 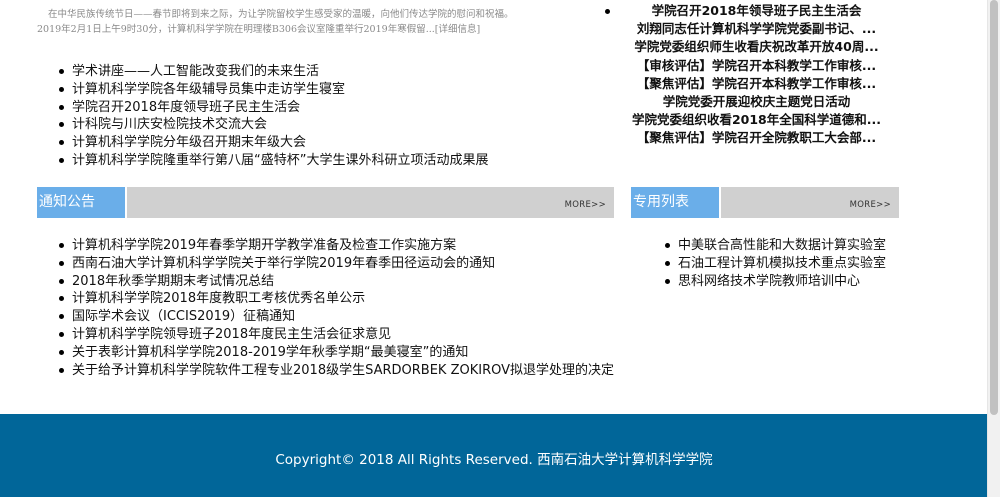 What do you see at coordinates (676, 202) in the screenshot?
I see `special-section-title: 专用列表` at bounding box center [676, 202].